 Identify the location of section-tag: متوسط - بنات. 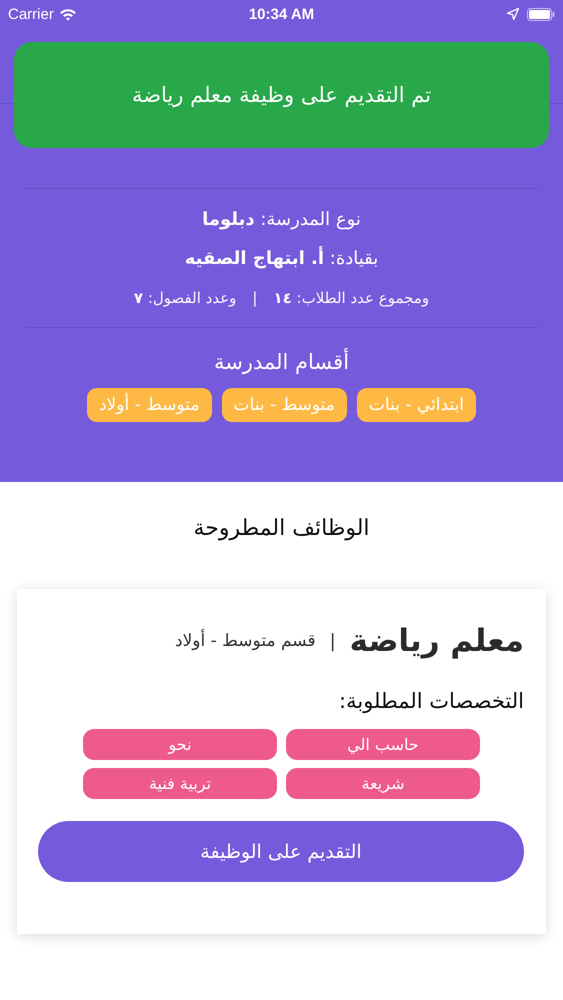
(284, 405).